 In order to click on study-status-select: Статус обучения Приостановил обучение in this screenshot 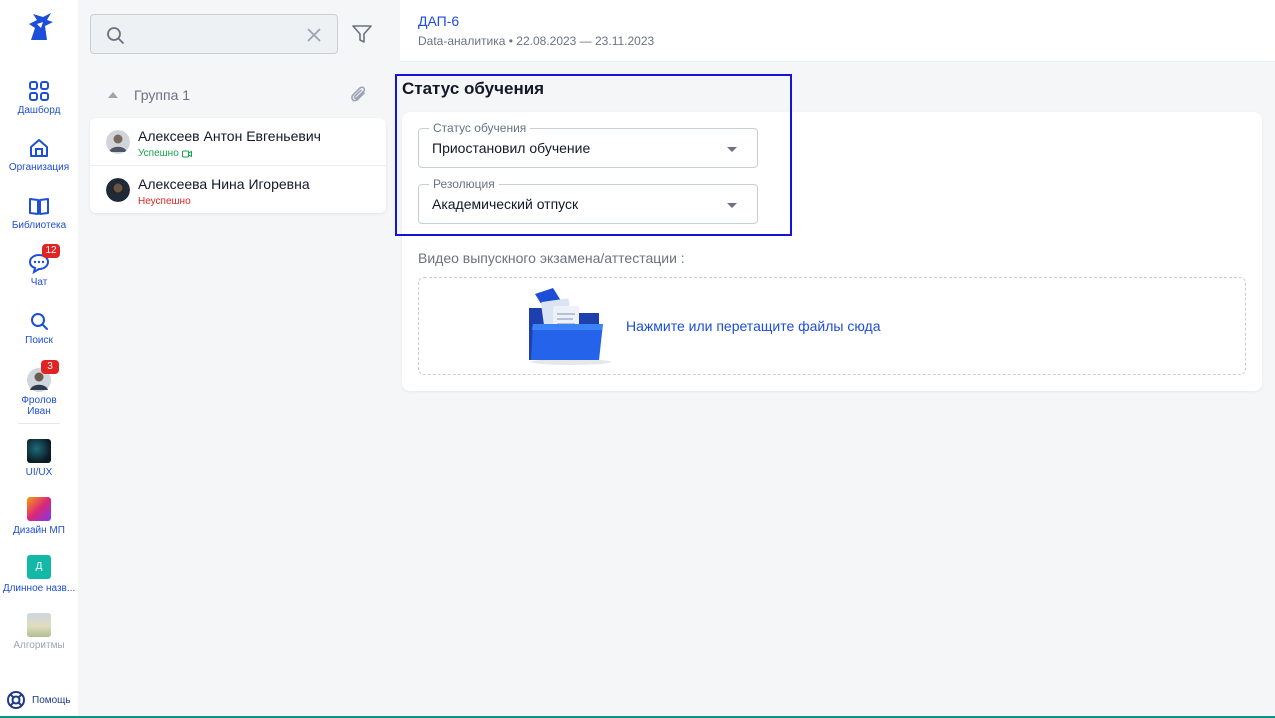, I will do `click(588, 144)`.